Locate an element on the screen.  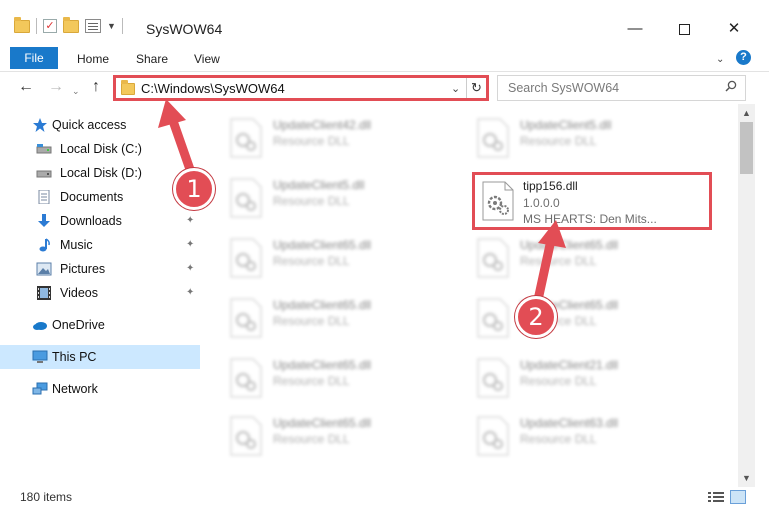
sidebar-item-local-disk-d: Local Disk (D:) is located at coordinates (100, 173).